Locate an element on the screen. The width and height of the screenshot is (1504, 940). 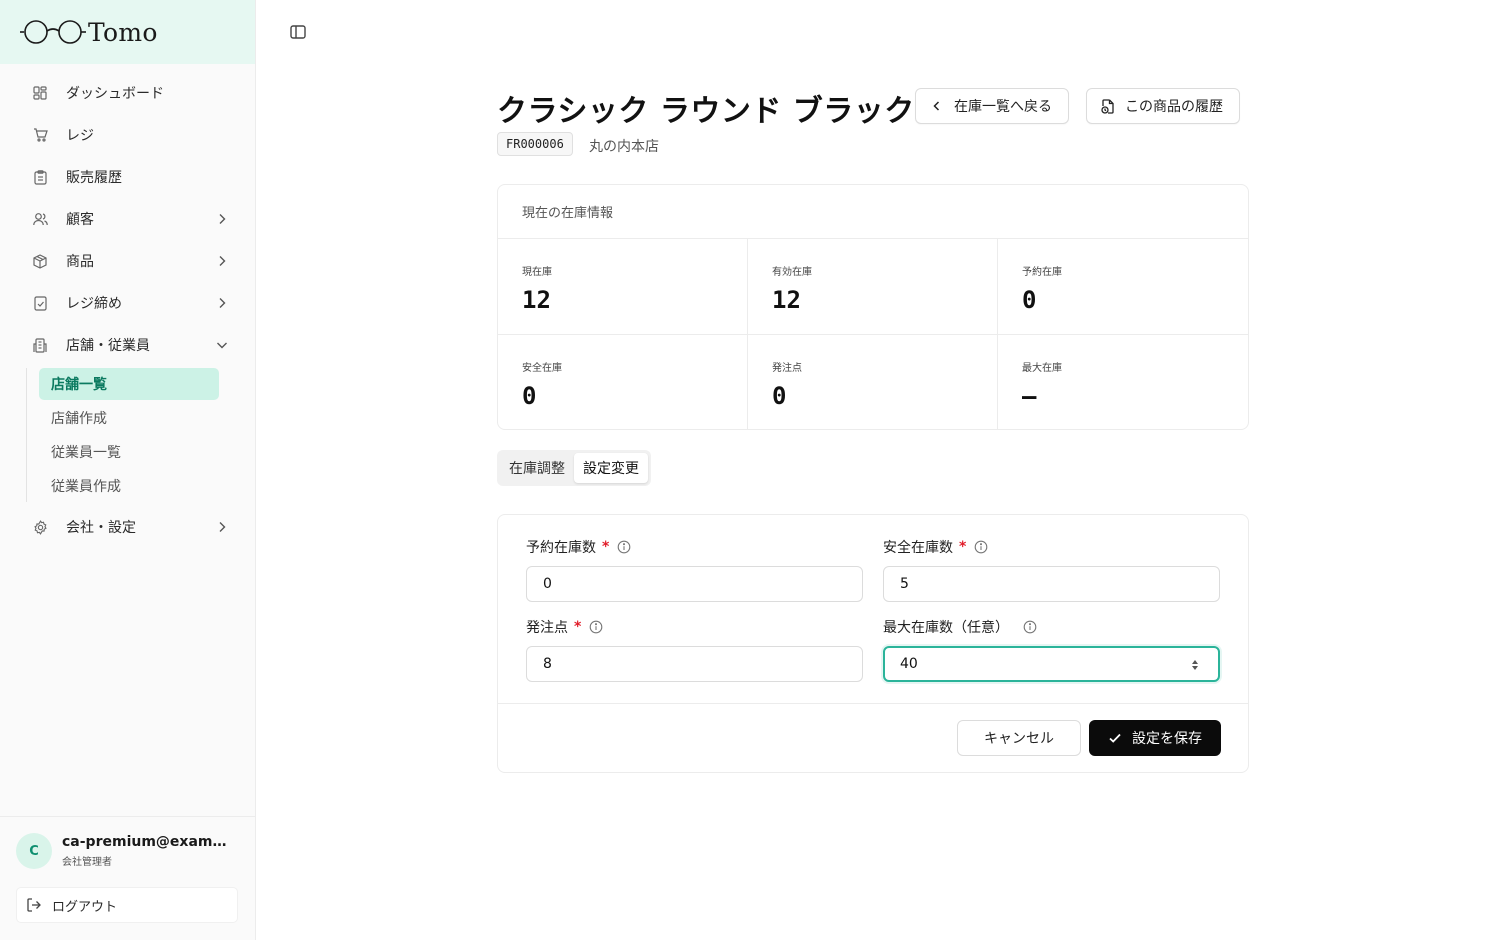
sidebar-subitem-staff-create: 従業員作成 is located at coordinates (129, 486).